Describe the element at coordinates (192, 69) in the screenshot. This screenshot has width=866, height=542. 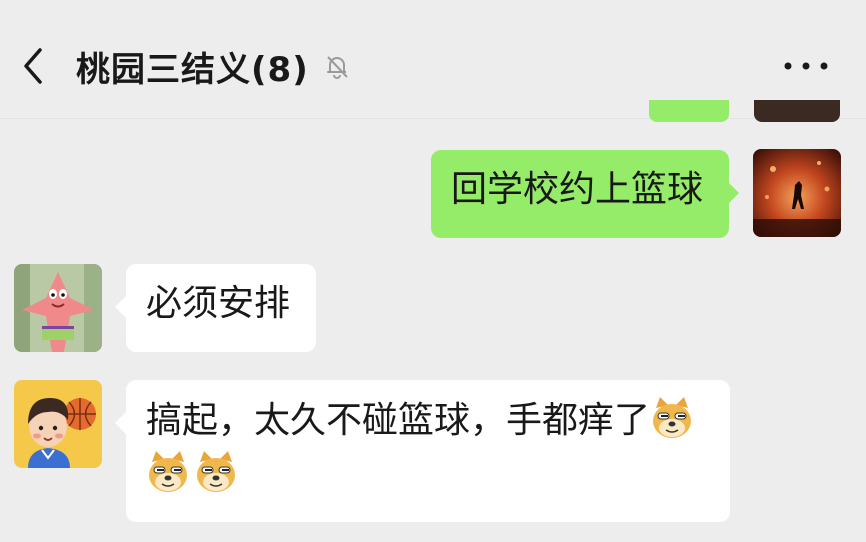
I see `chat-title: 桃园三结义(8)` at that location.